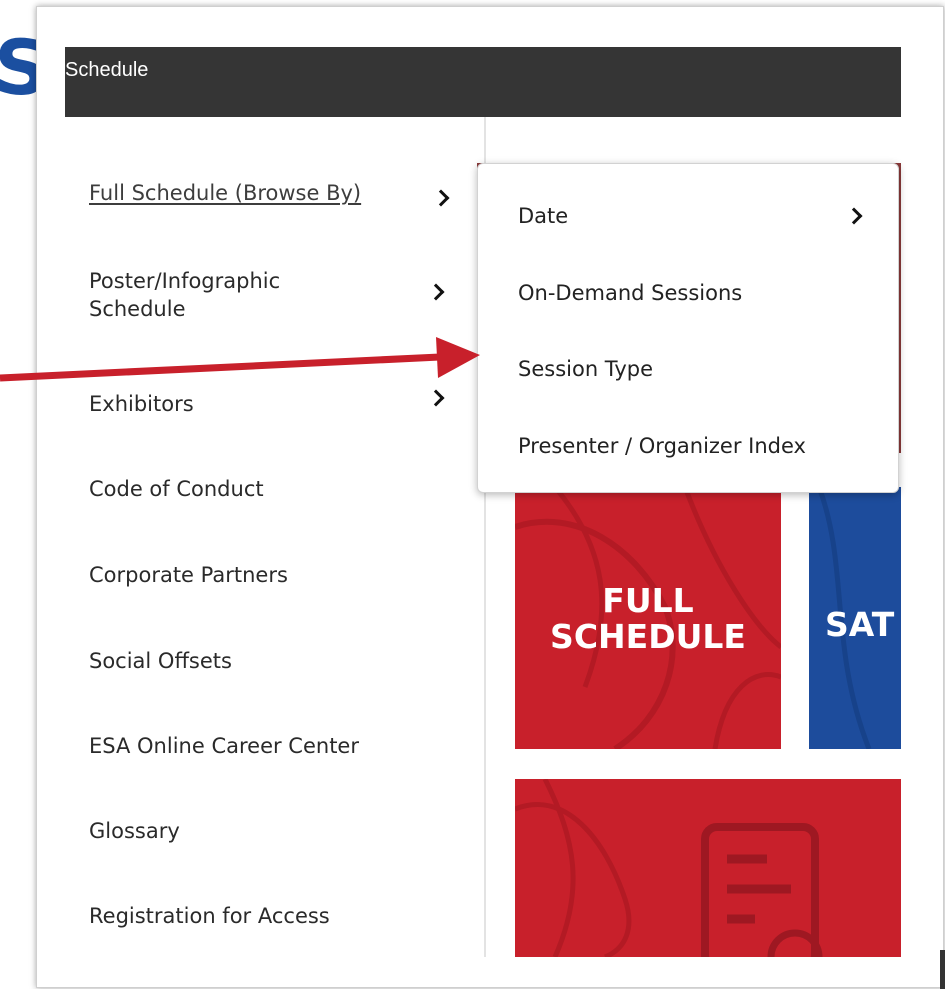 Image resolution: width=945 pixels, height=989 pixels. What do you see at coordinates (662, 446) in the screenshot?
I see `dropdown-item-presenter-index: Presenter / Organizer Index` at bounding box center [662, 446].